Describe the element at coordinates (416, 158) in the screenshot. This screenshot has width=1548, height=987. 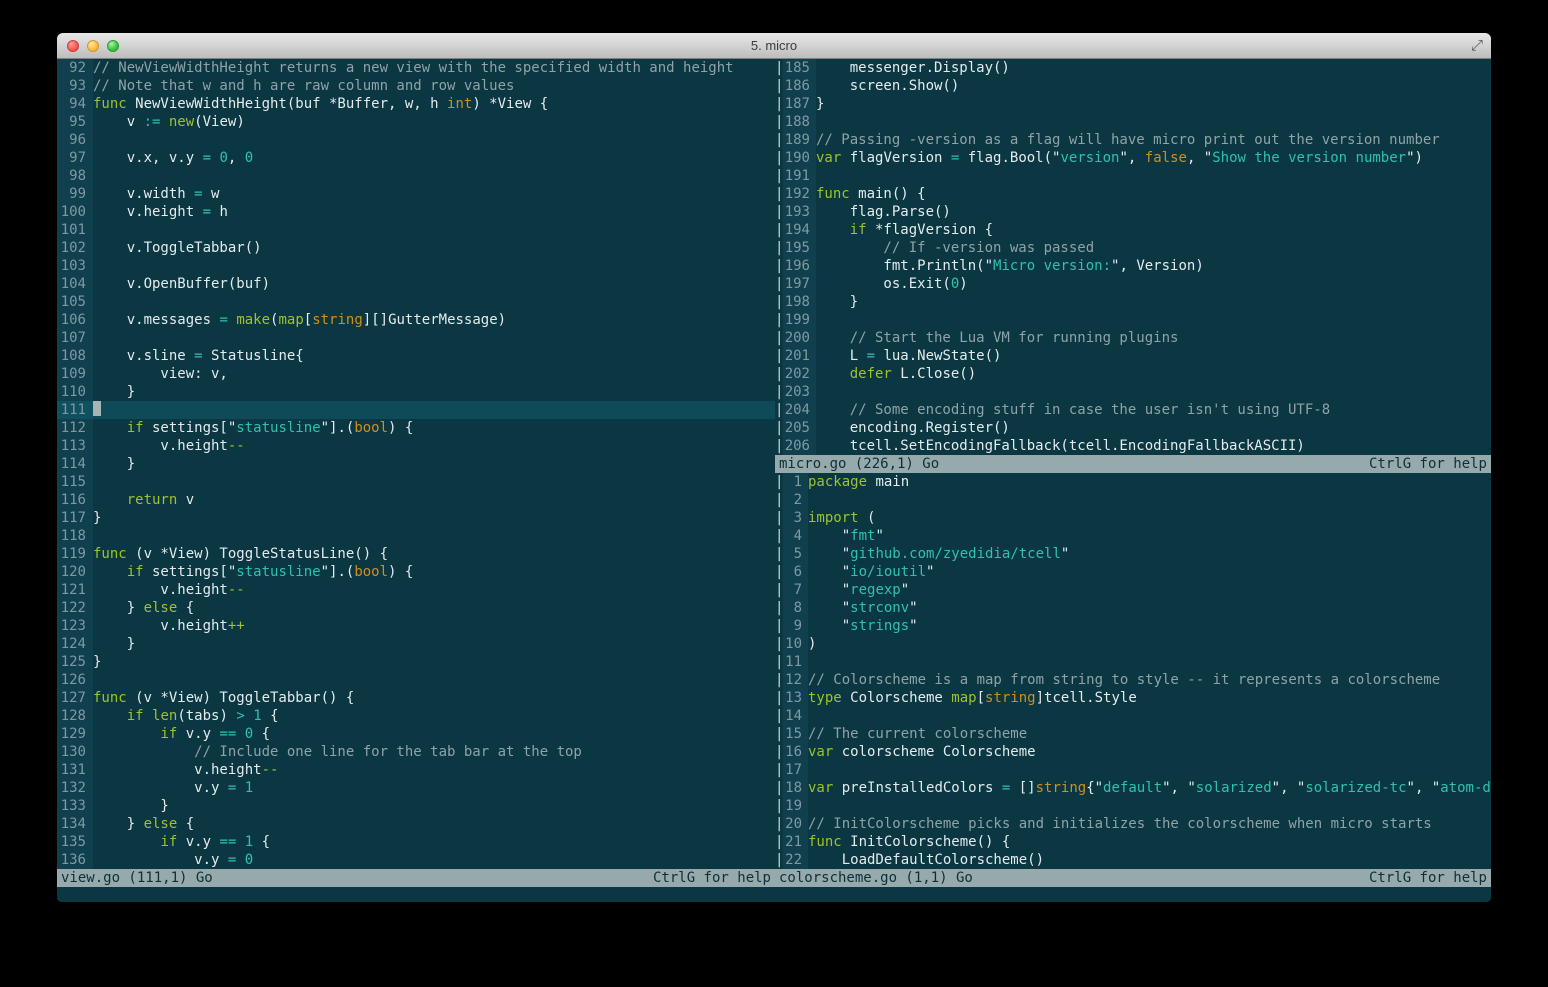
I see `code-line: 97 v.x, v.y = 0, 0` at that location.